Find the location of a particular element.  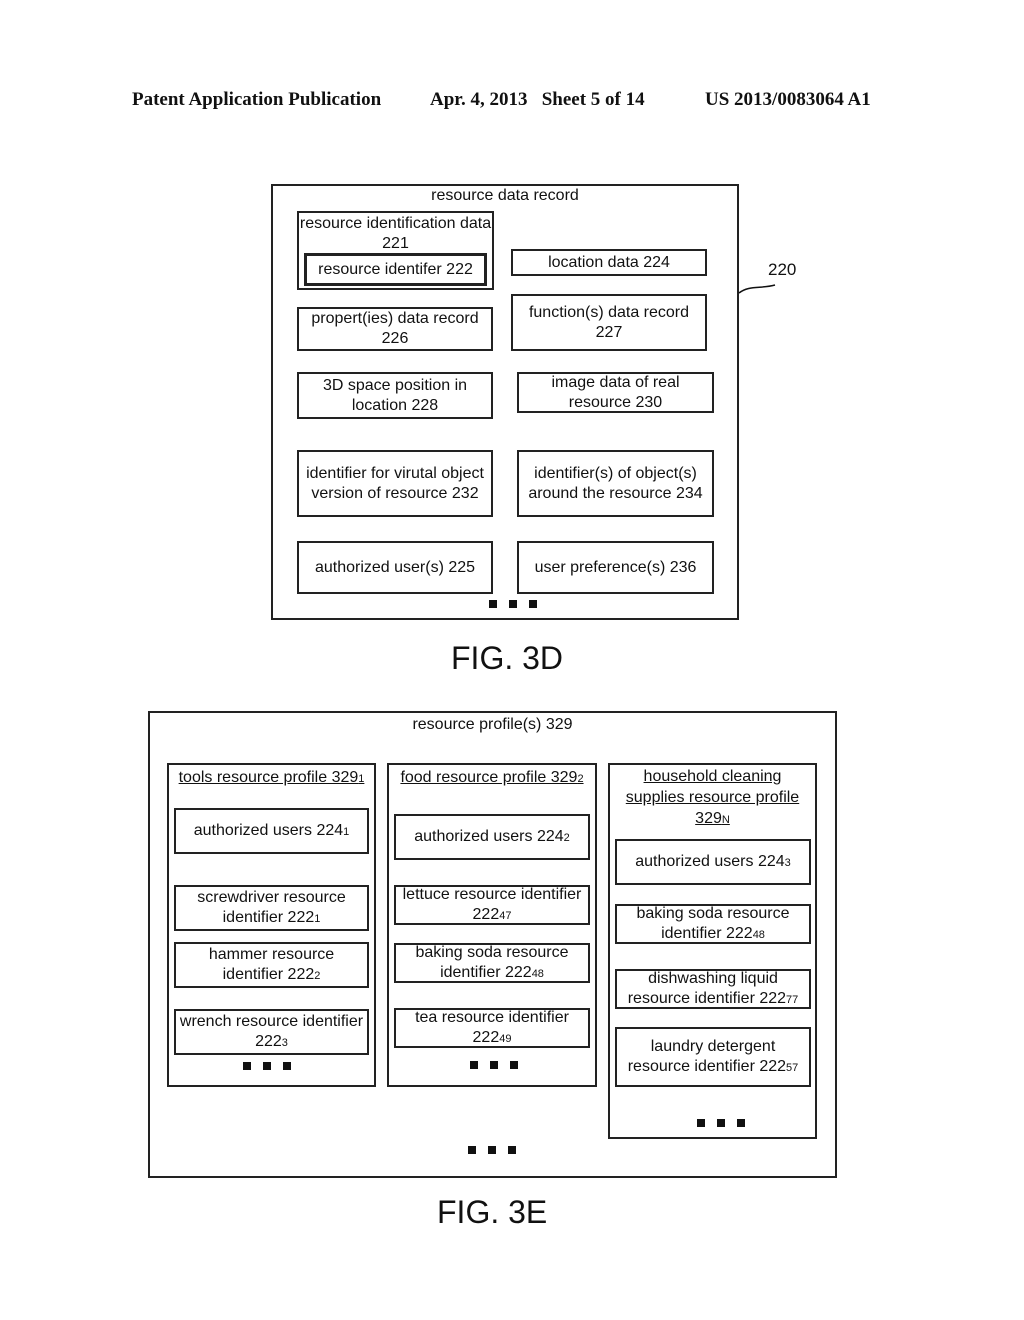

authorized-users-cell: authorized user(s) 225 is located at coordinates (395, 567).